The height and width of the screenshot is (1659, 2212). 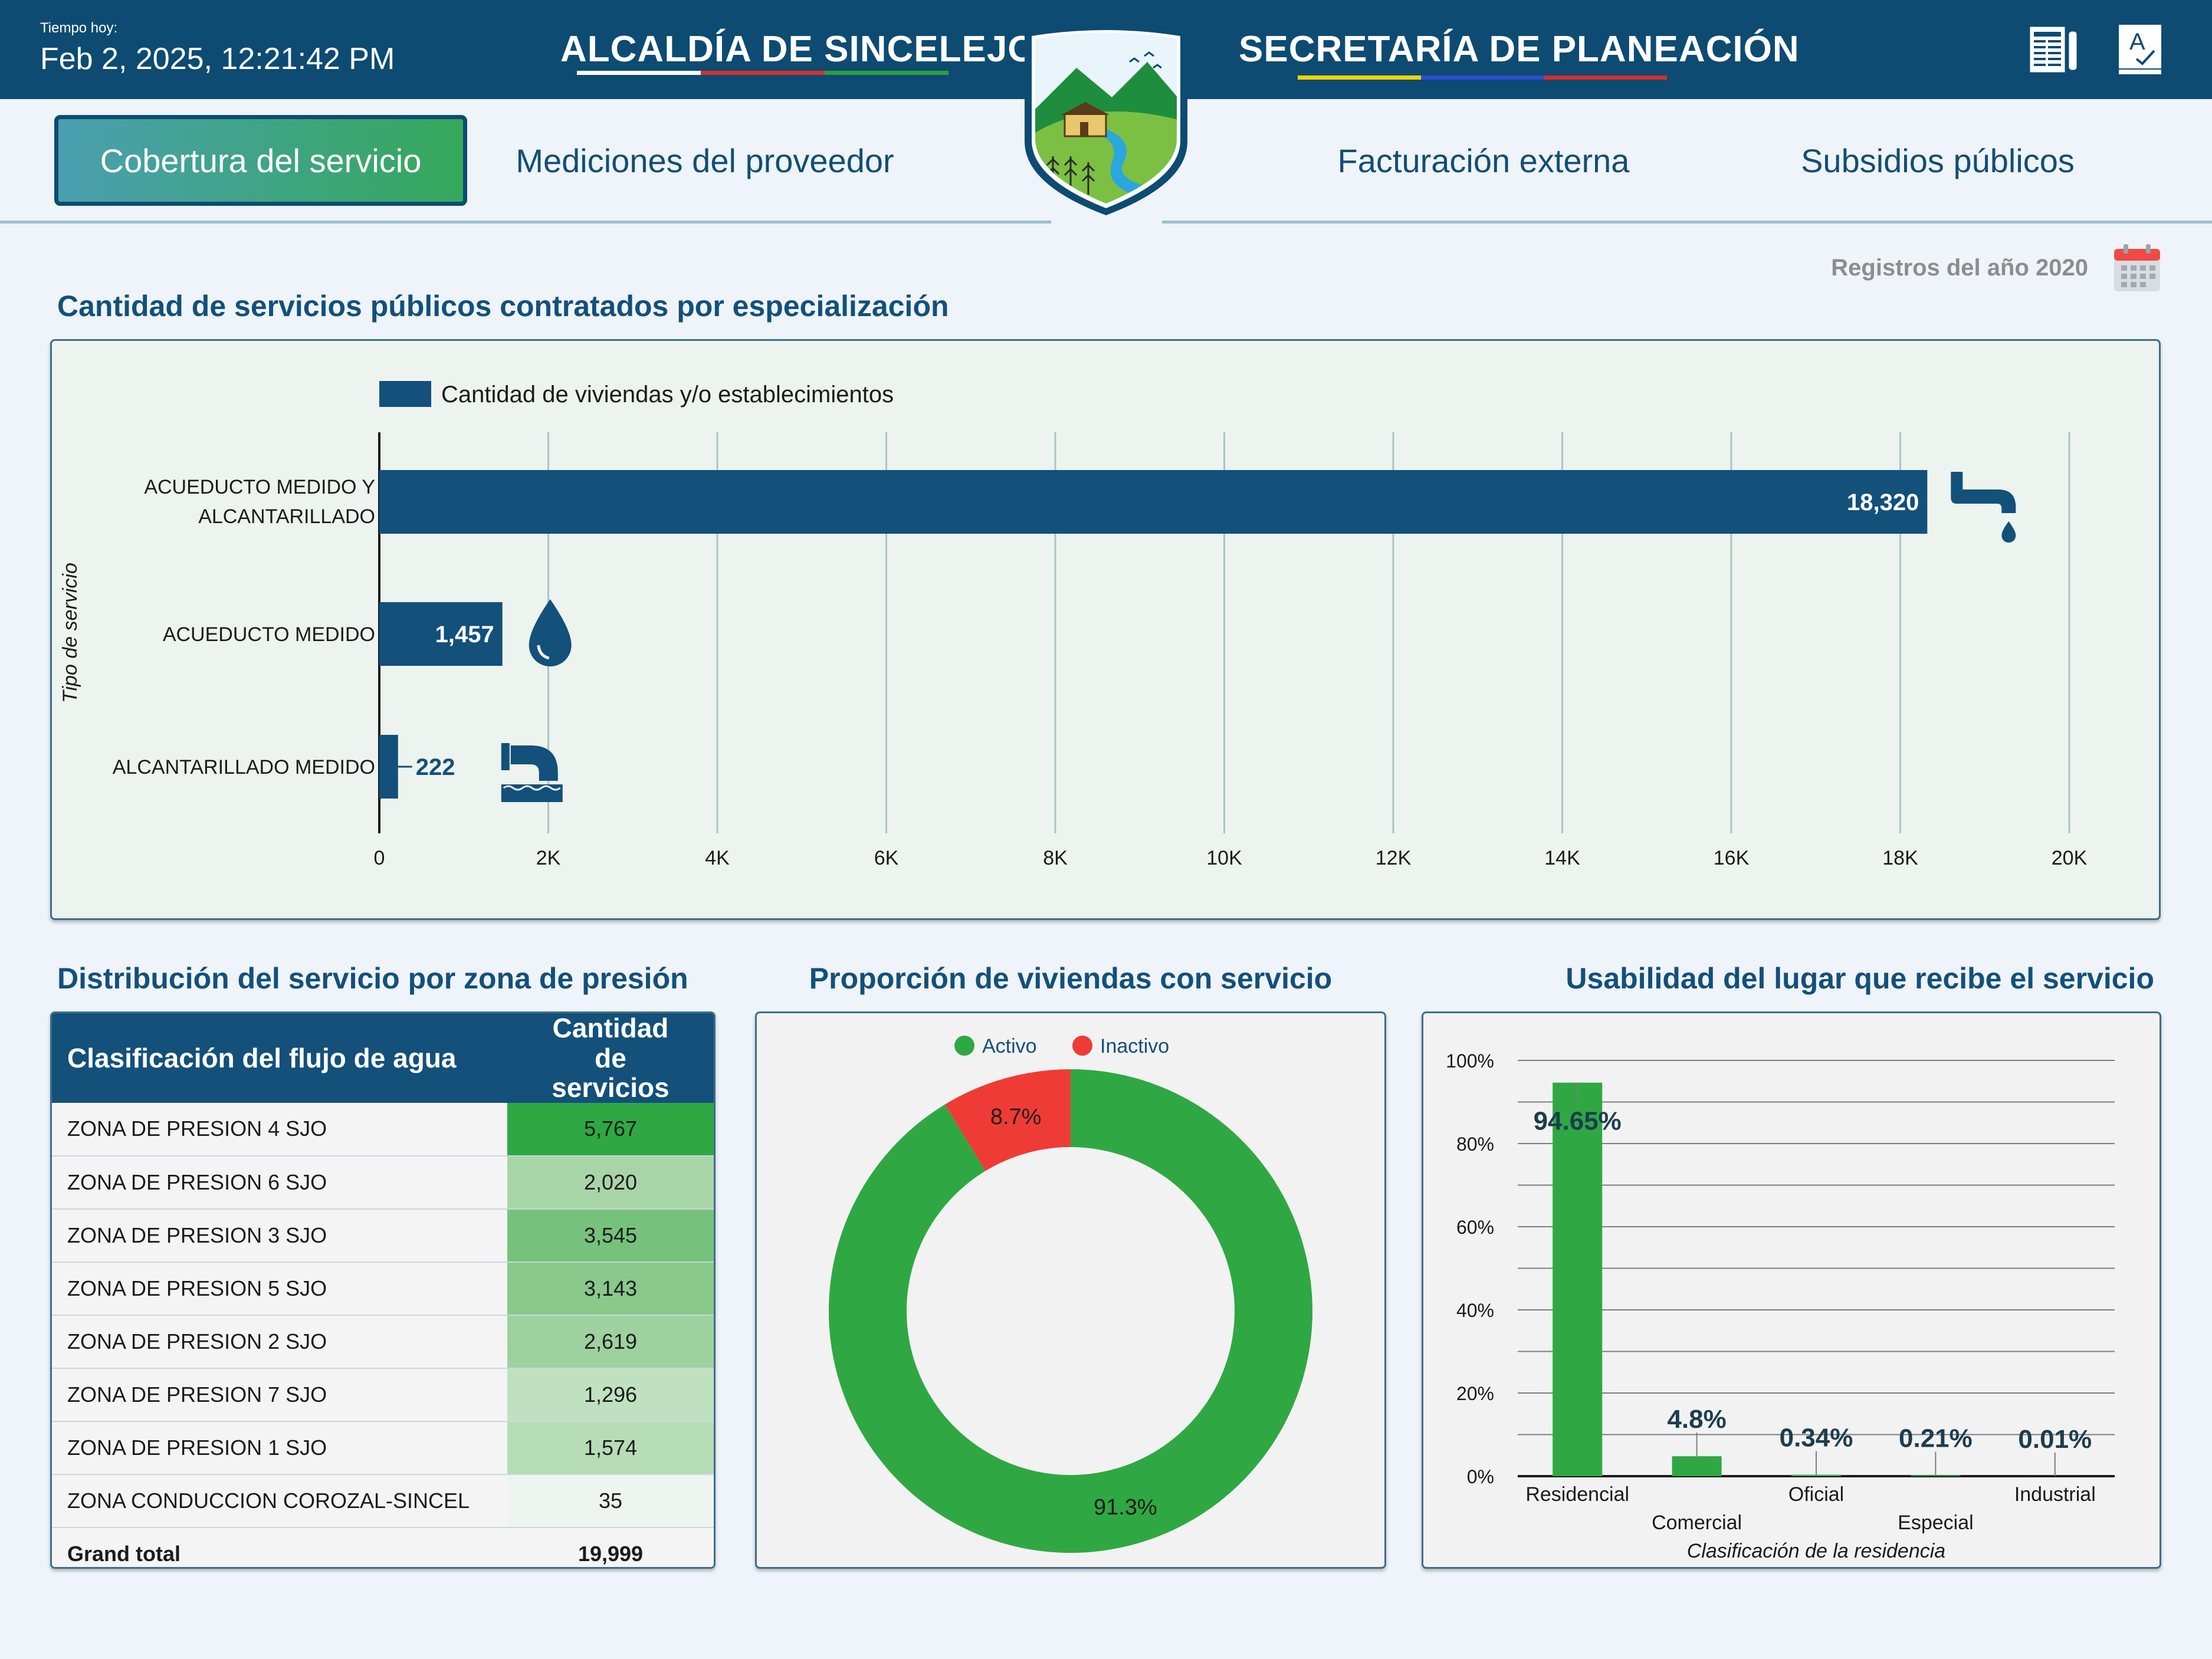 What do you see at coordinates (279, 1129) in the screenshot?
I see `zone-name-cell: ZONA DE PRESION 4 SJO` at bounding box center [279, 1129].